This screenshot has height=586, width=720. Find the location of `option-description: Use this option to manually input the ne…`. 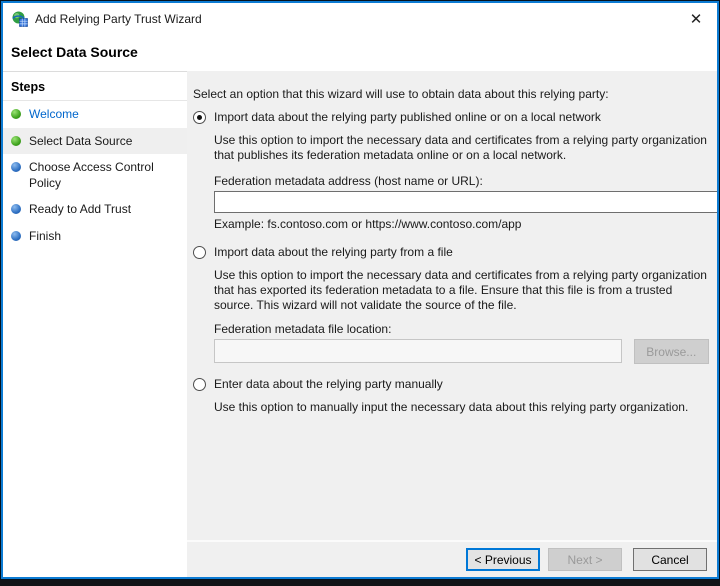

option-description: Use this option to manually input the ne… is located at coordinates (451, 407).